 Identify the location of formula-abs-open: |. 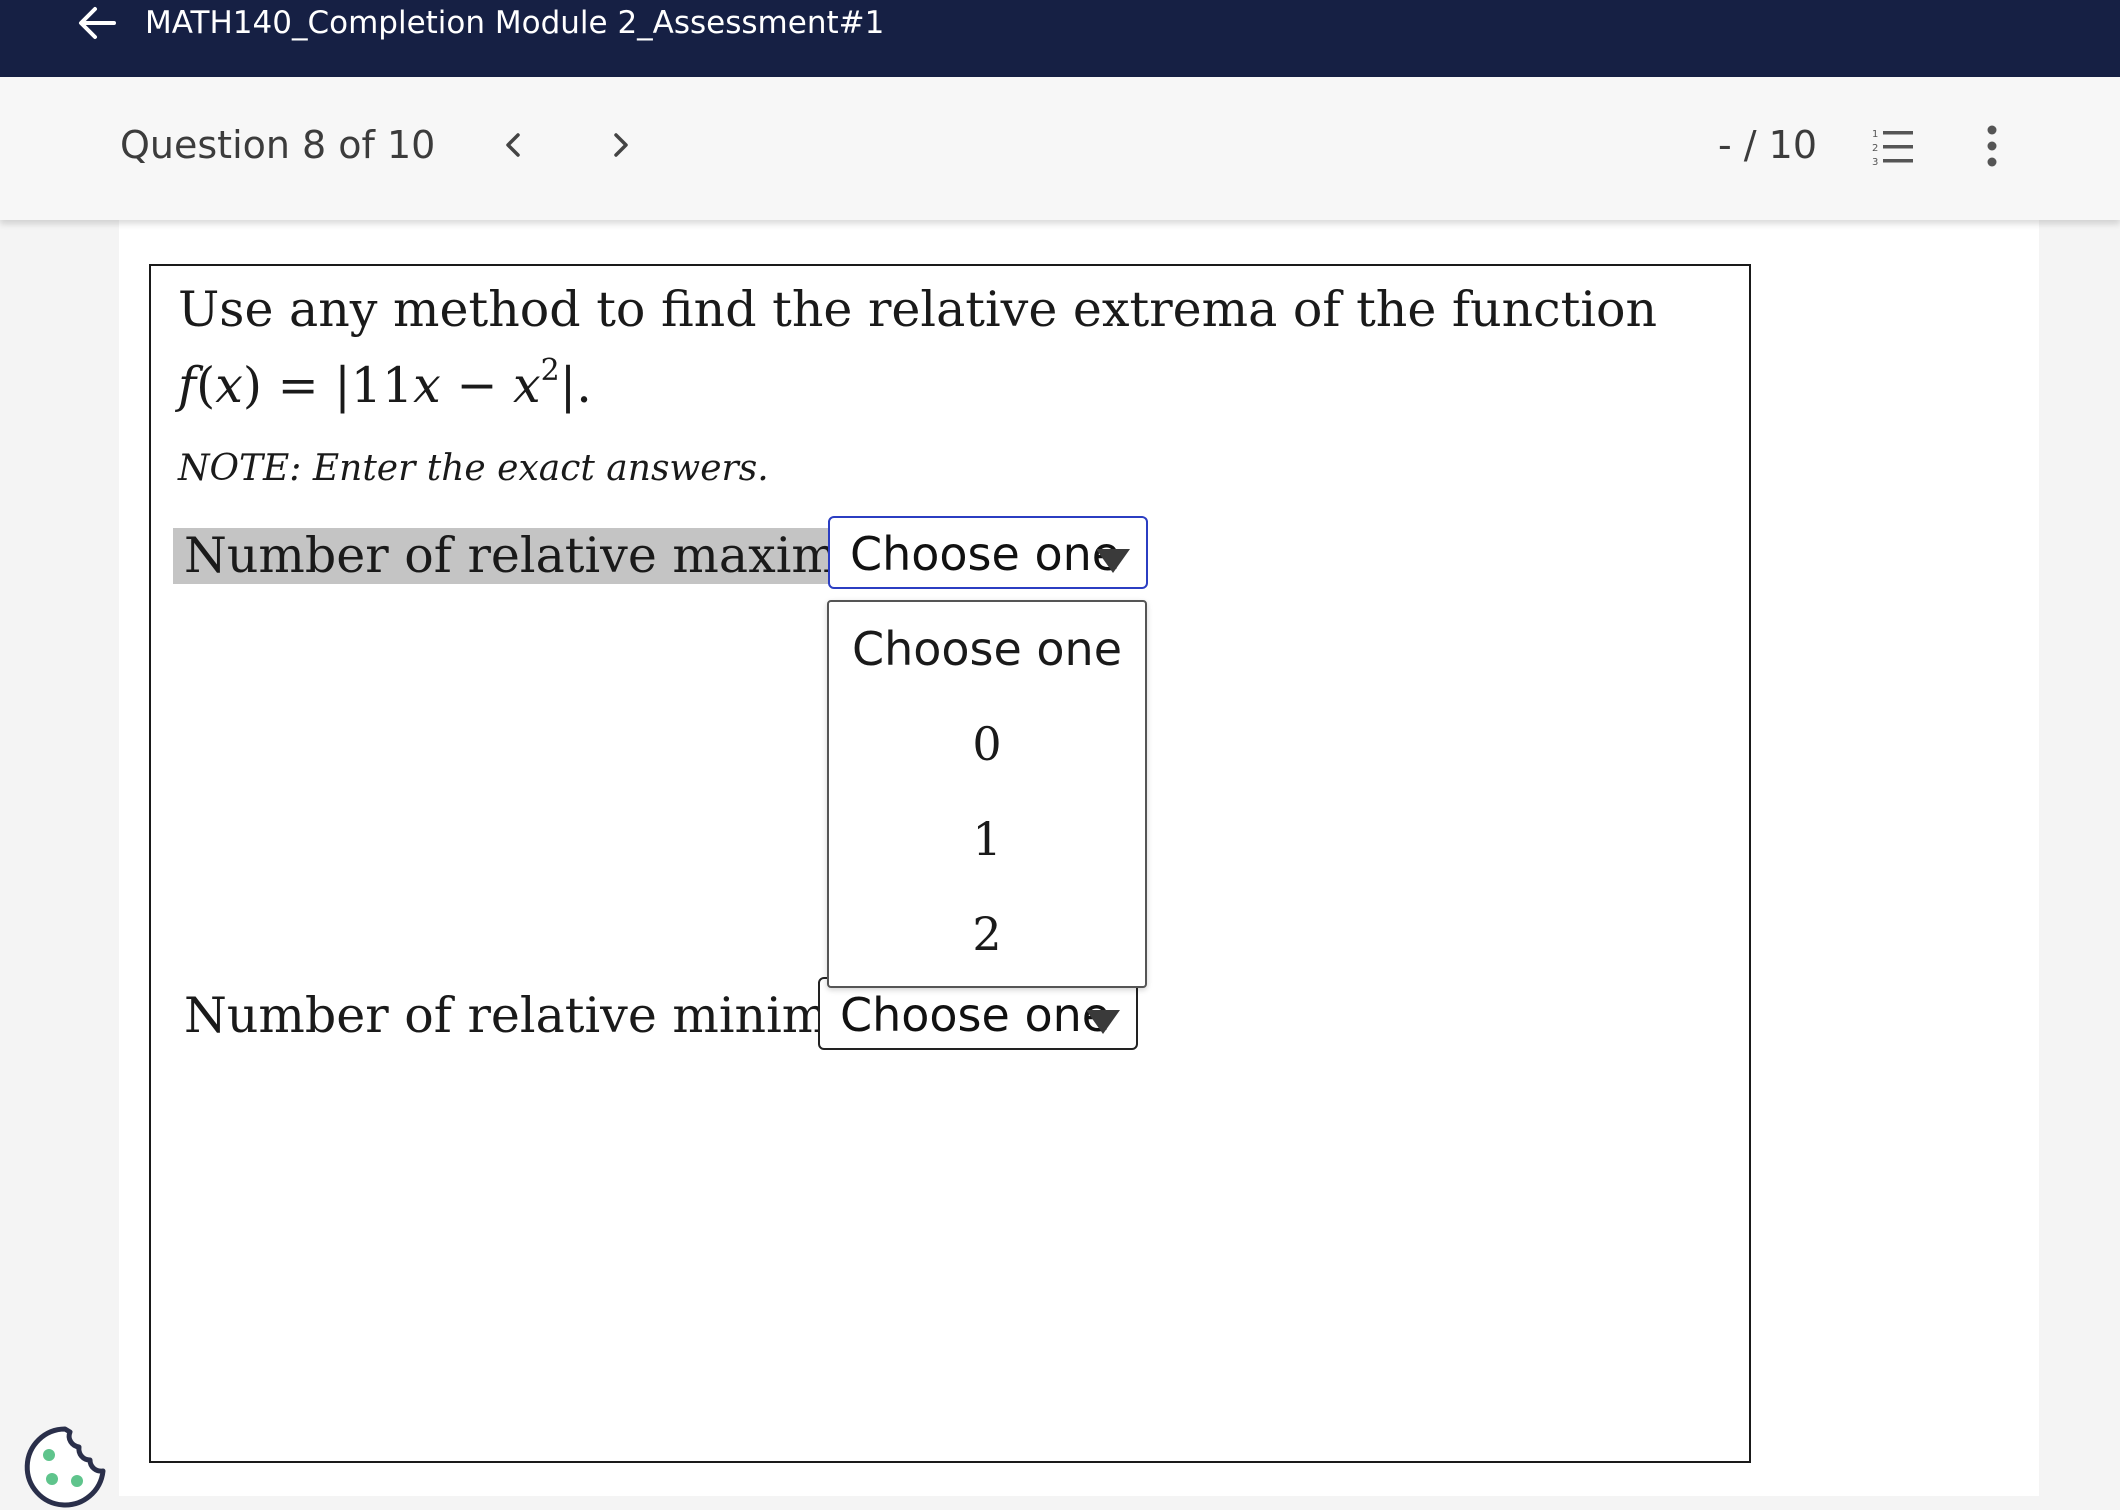
(342, 385).